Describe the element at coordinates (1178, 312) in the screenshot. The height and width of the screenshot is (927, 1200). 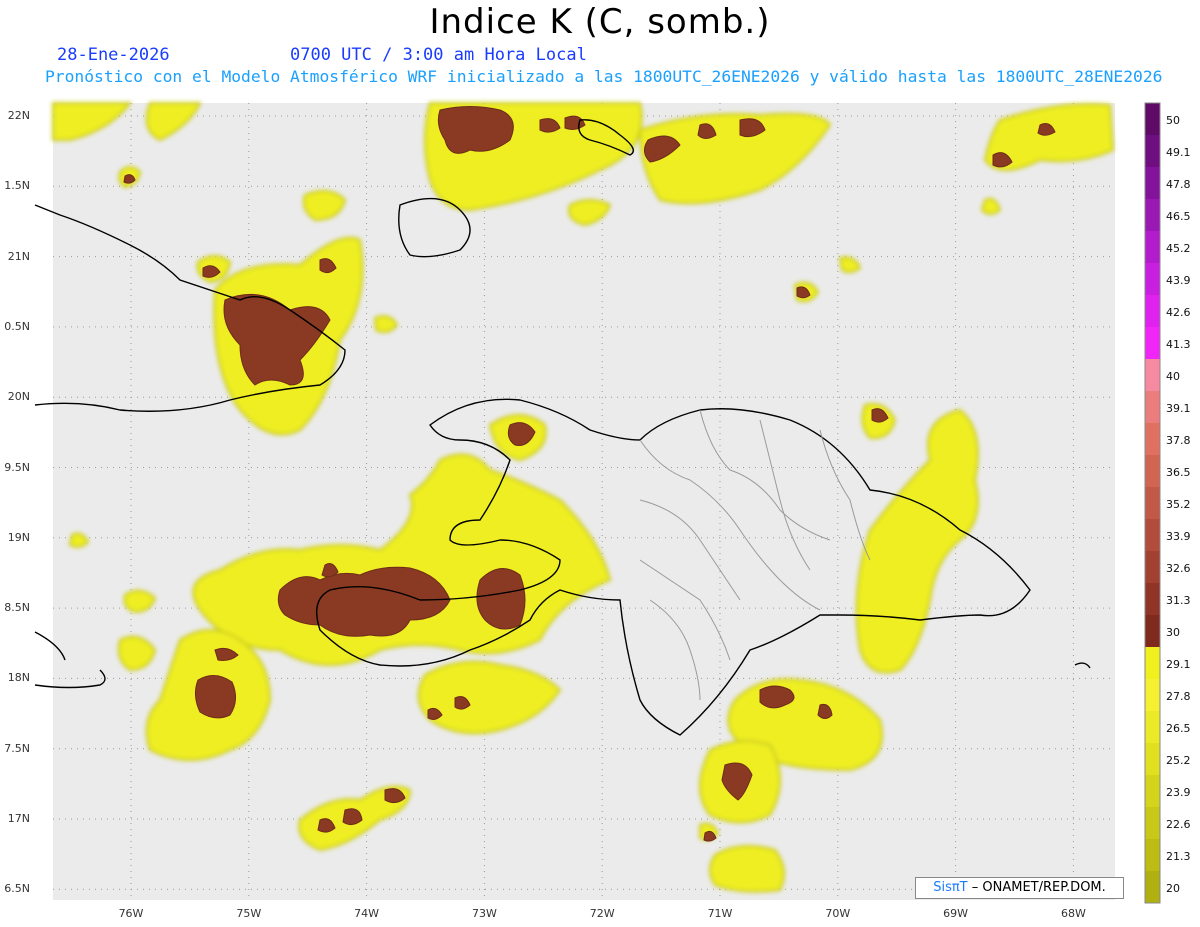
I see `colorbar-label: 42.6` at that location.